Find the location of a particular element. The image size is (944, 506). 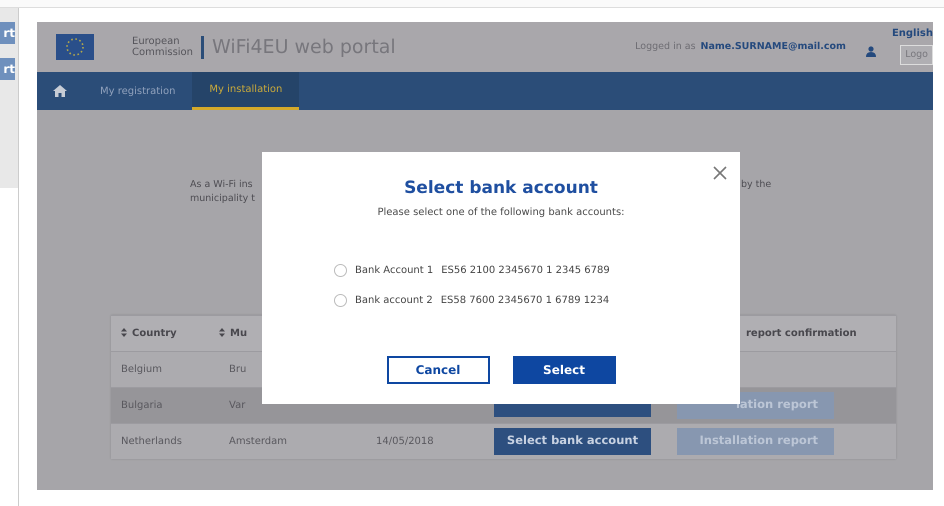

user-icon is located at coordinates (871, 51).